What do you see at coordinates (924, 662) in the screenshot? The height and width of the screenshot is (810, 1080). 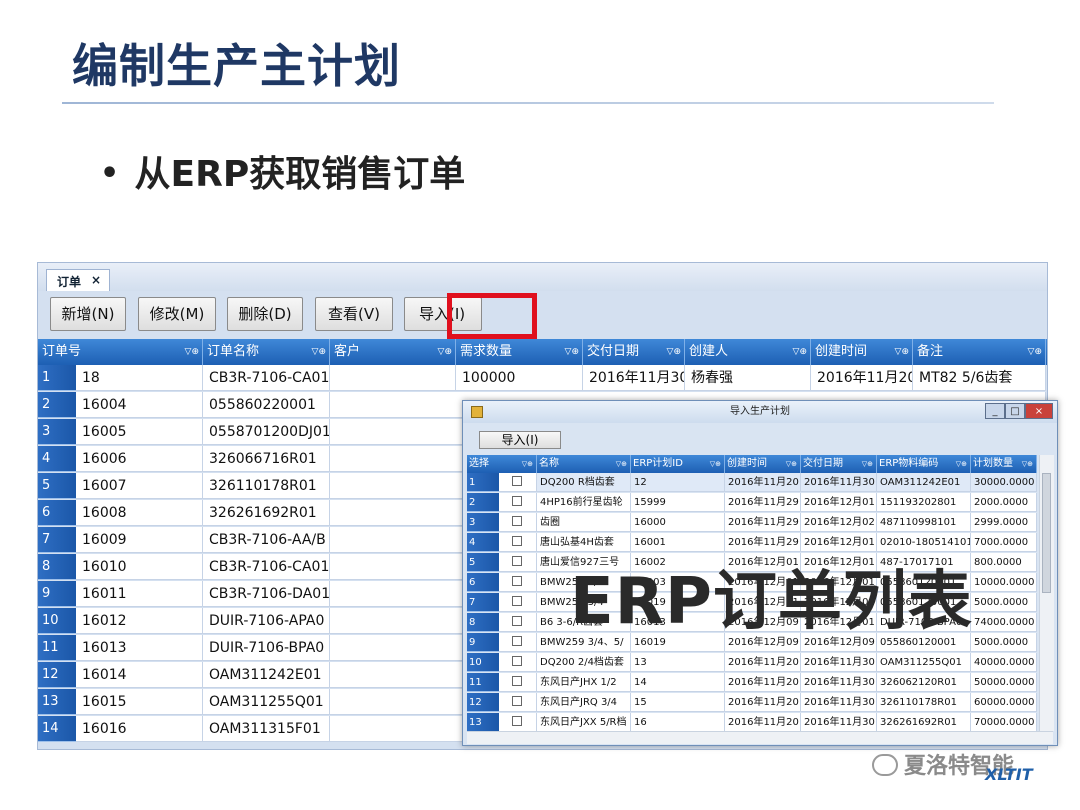 I see `dialog-cell-code: OAM311255Q01` at bounding box center [924, 662].